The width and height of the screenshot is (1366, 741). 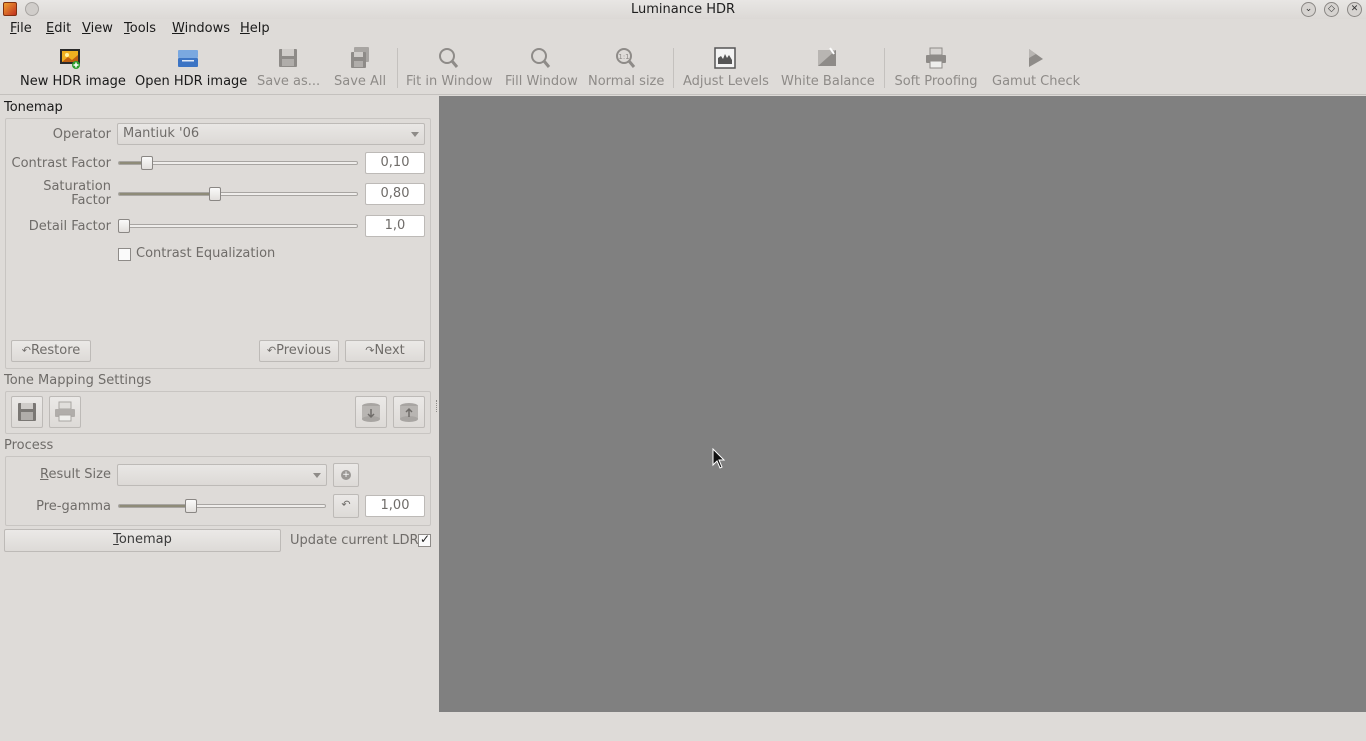 I want to click on zoom-fit-icon, so click(x=449, y=58).